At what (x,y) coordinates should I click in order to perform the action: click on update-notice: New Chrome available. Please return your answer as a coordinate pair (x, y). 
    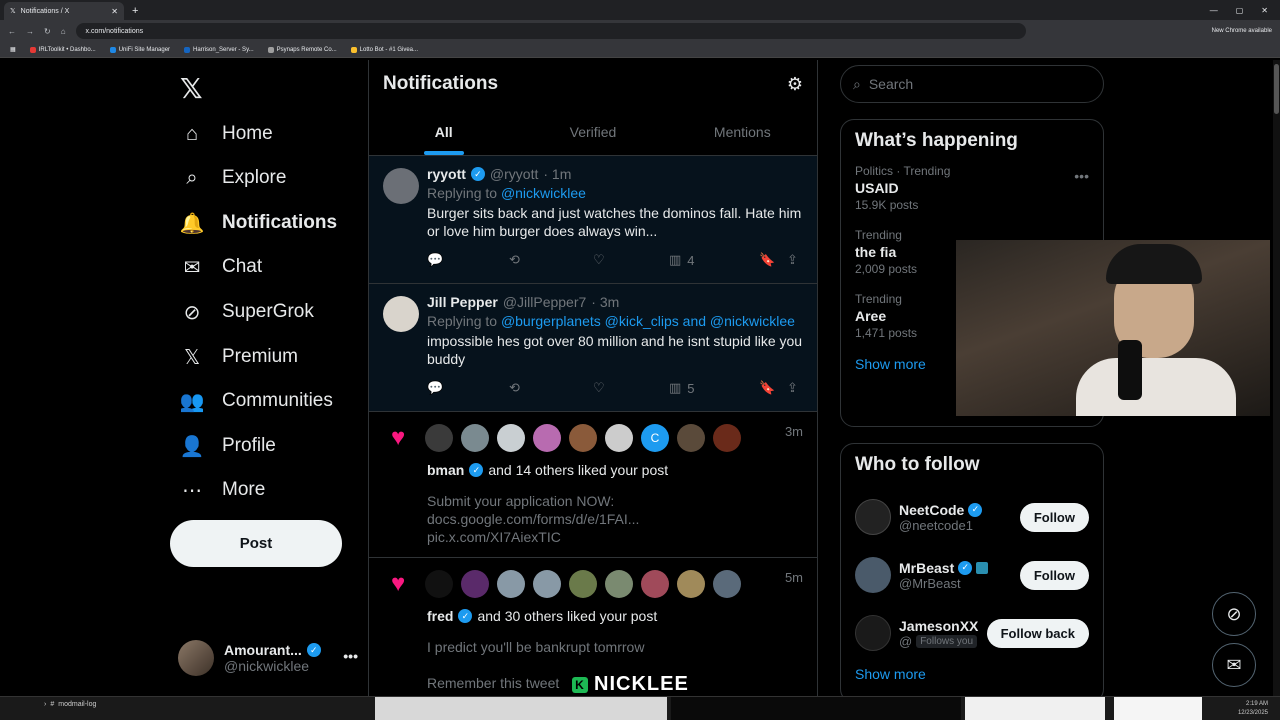
    Looking at the image, I should click on (1242, 31).